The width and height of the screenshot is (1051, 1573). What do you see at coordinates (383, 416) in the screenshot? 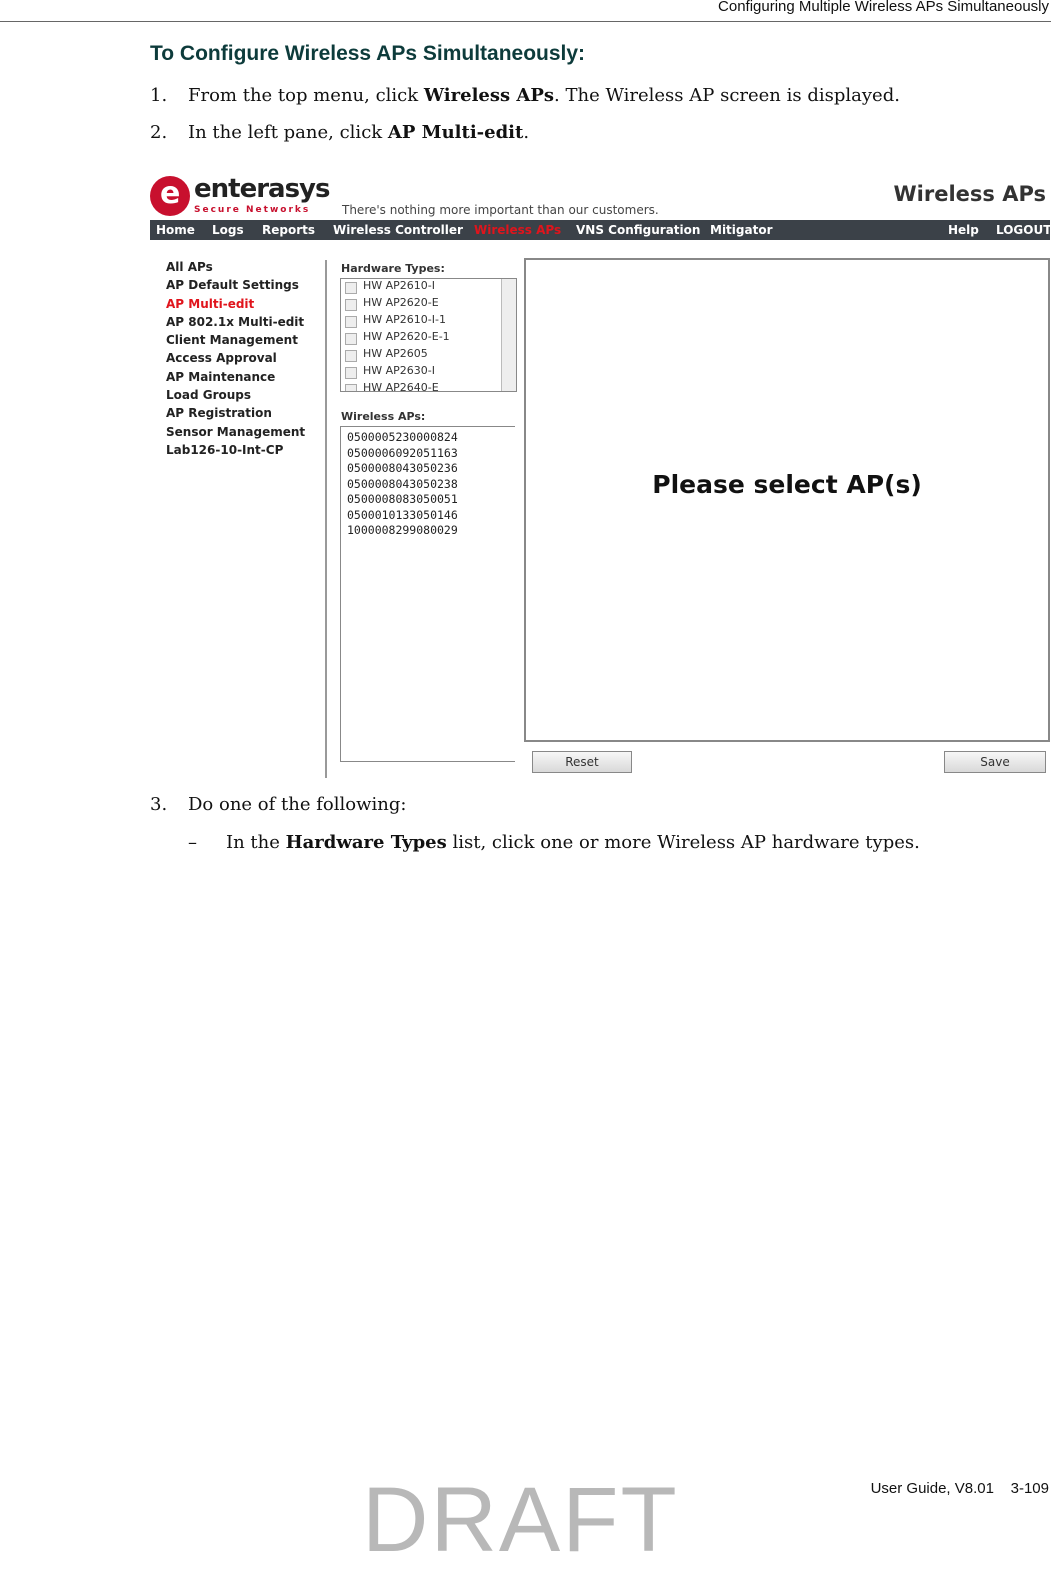
I see `wireless-aps-label: Wireless APs:` at bounding box center [383, 416].